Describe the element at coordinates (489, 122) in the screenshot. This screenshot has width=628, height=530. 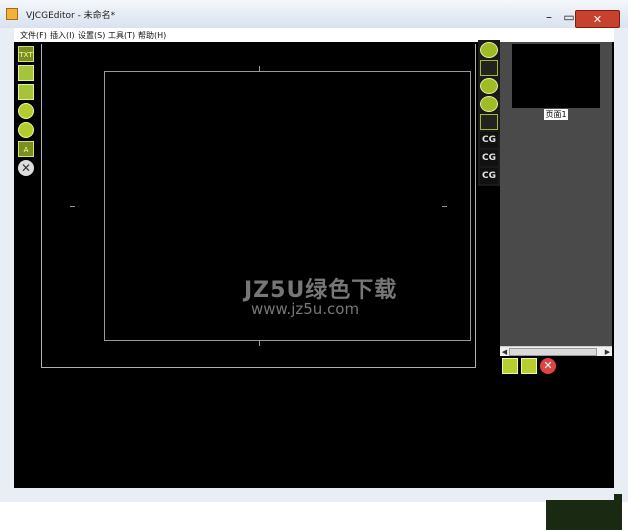
I see `pointer-icon` at that location.